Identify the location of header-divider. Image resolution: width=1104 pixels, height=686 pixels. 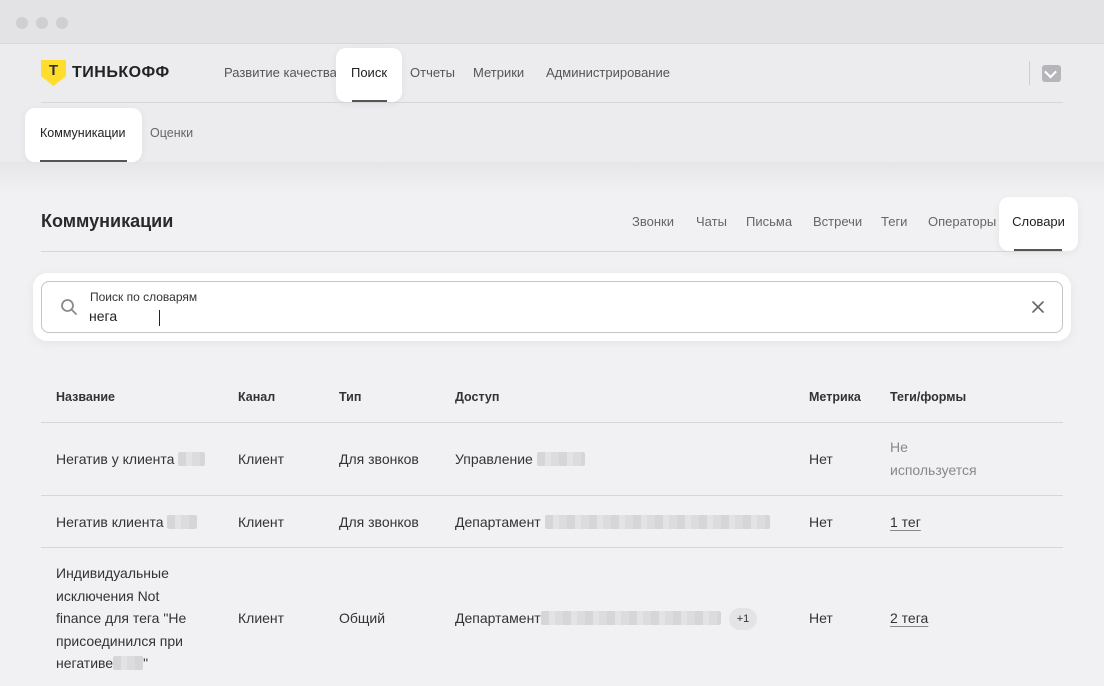
(552, 102).